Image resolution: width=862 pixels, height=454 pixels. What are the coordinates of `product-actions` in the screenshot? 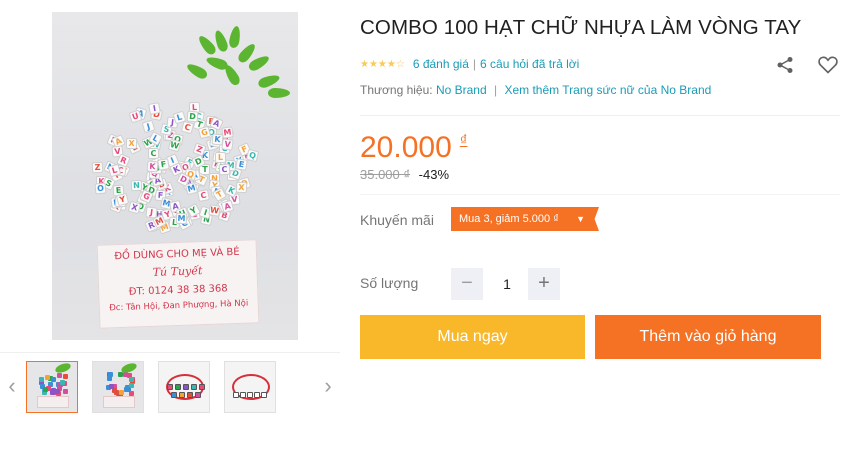 It's located at (807, 67).